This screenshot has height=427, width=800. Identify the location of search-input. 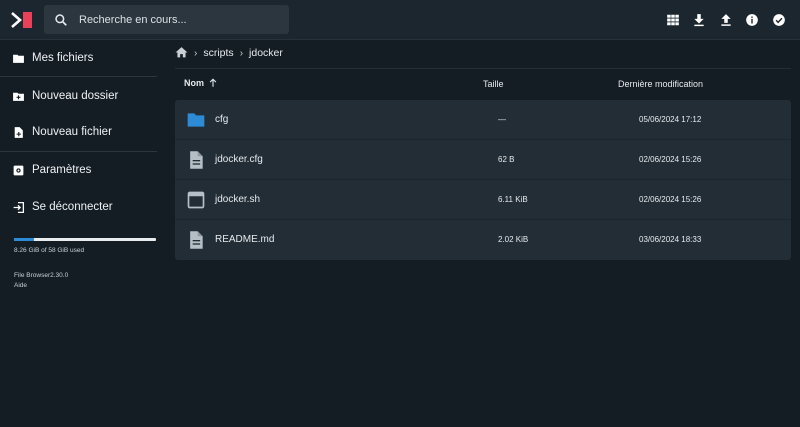
(174, 19).